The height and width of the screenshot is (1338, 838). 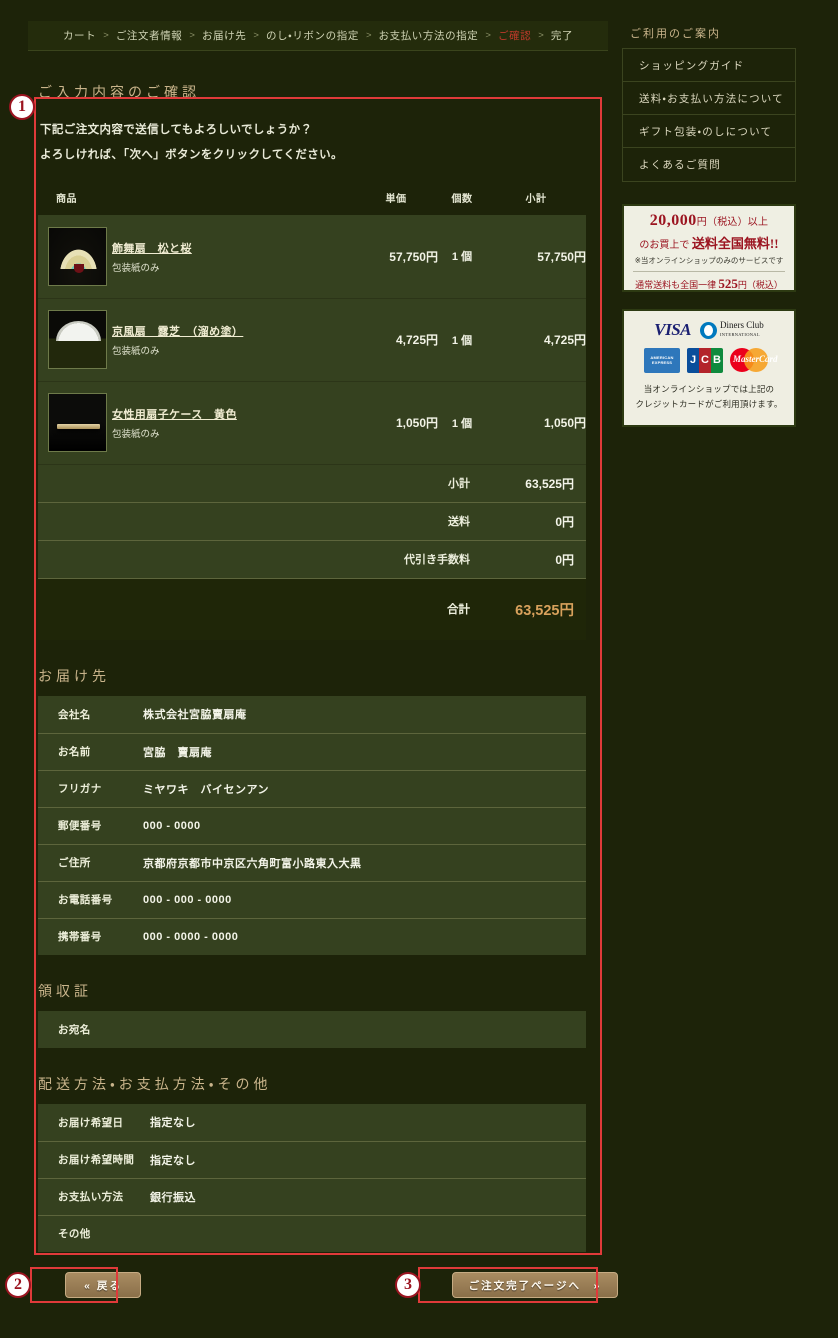 What do you see at coordinates (312, 1159) in the screenshot?
I see `delivery-info-row: お届け希望時間 指定なし` at bounding box center [312, 1159].